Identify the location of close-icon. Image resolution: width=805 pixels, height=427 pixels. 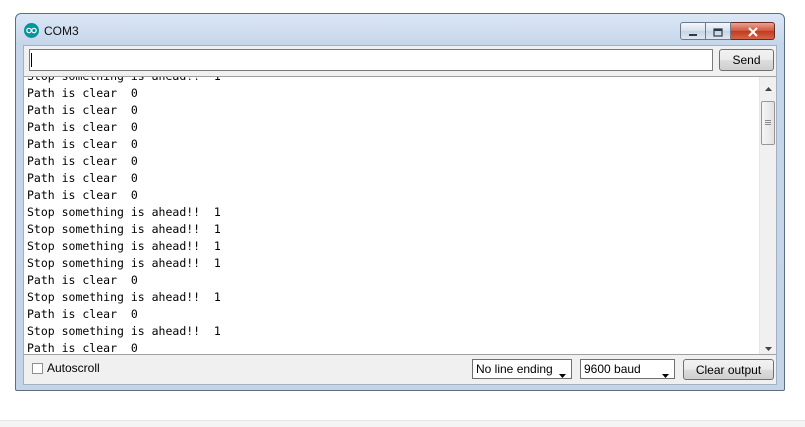
(753, 31).